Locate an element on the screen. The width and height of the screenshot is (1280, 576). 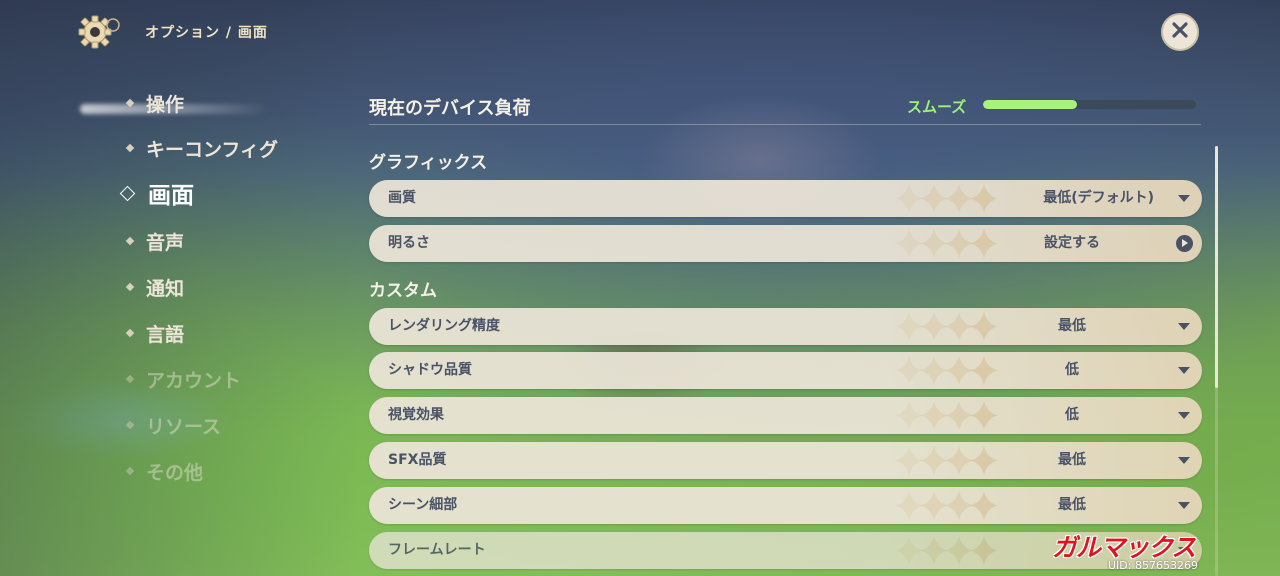
scrollbar is located at coordinates (1216, 361).